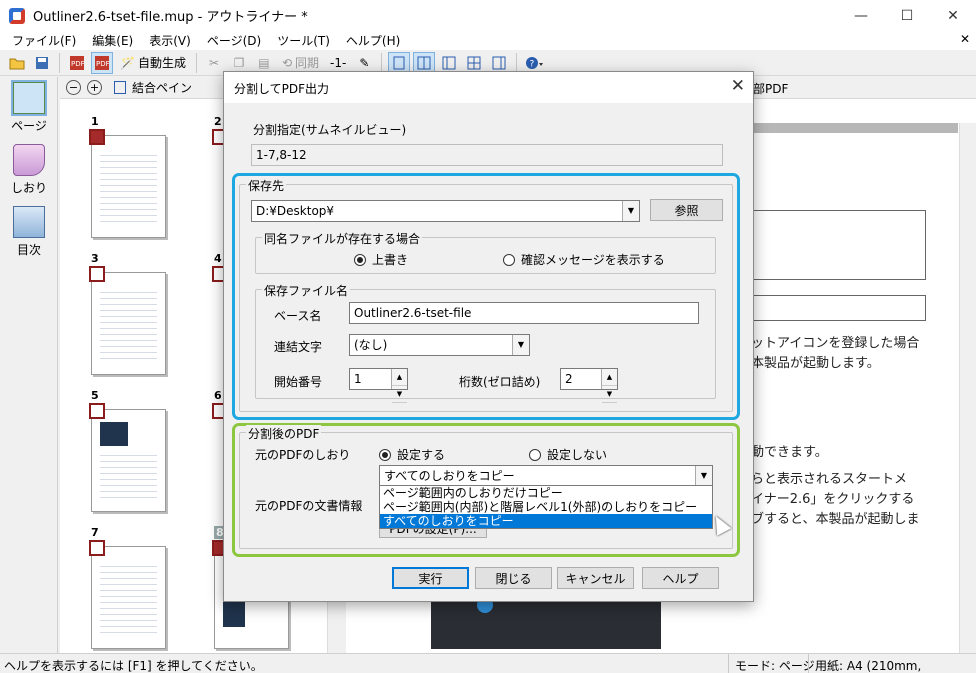 This screenshot has height=673, width=976. I want to click on menu-view: 表示(V), so click(170, 40).